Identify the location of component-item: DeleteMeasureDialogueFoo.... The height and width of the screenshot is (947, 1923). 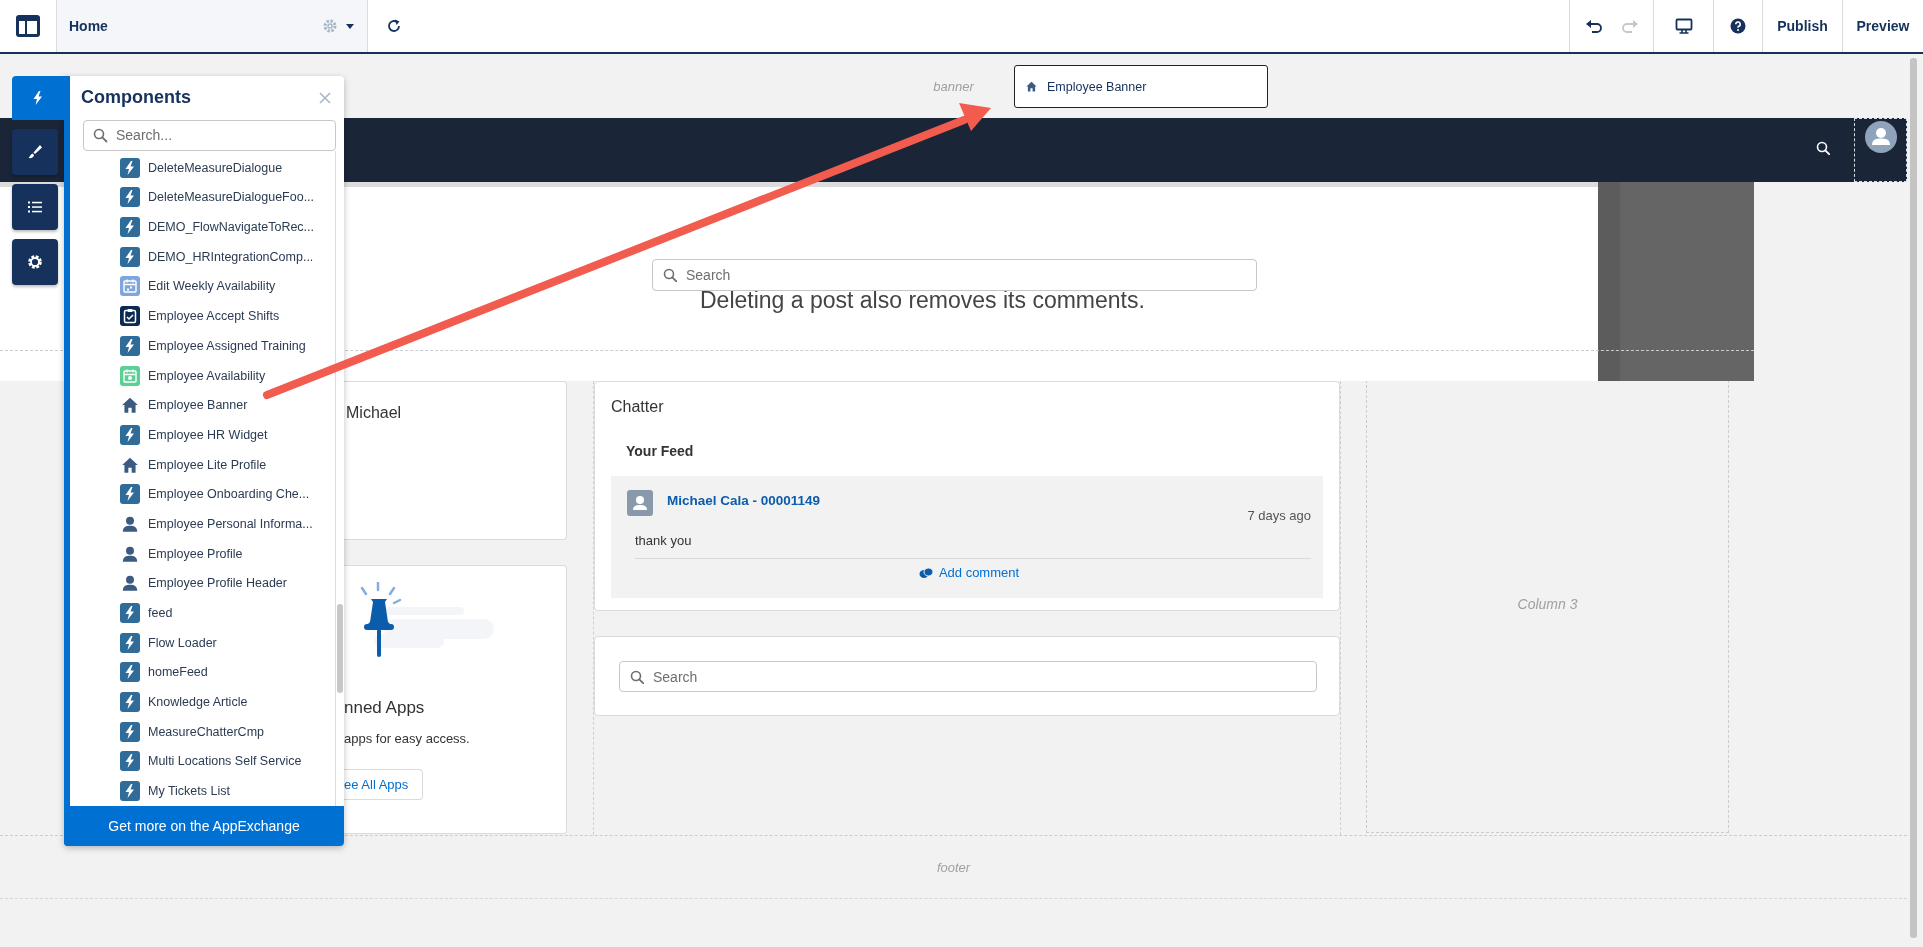
(192, 197).